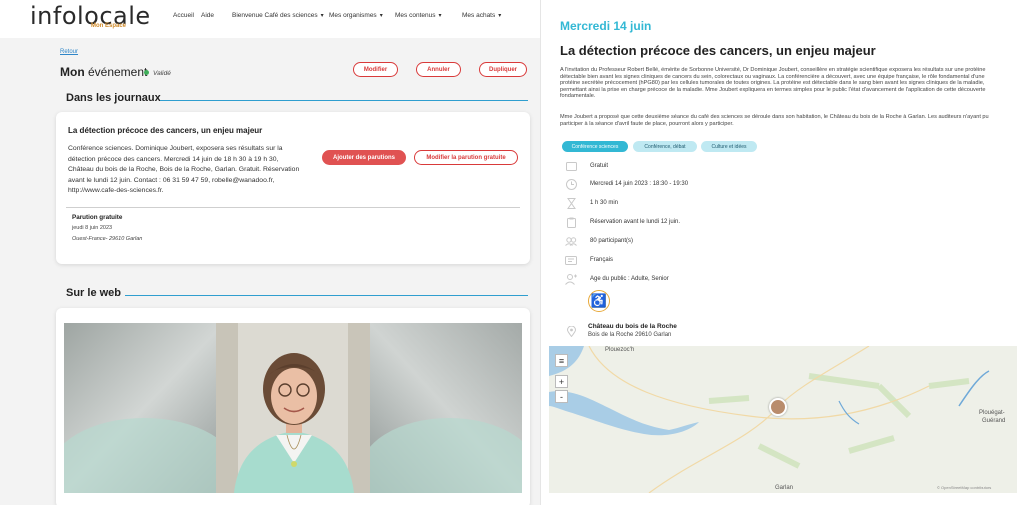  Describe the element at coordinates (571, 184) in the screenshot. I see `clock-icon` at that location.